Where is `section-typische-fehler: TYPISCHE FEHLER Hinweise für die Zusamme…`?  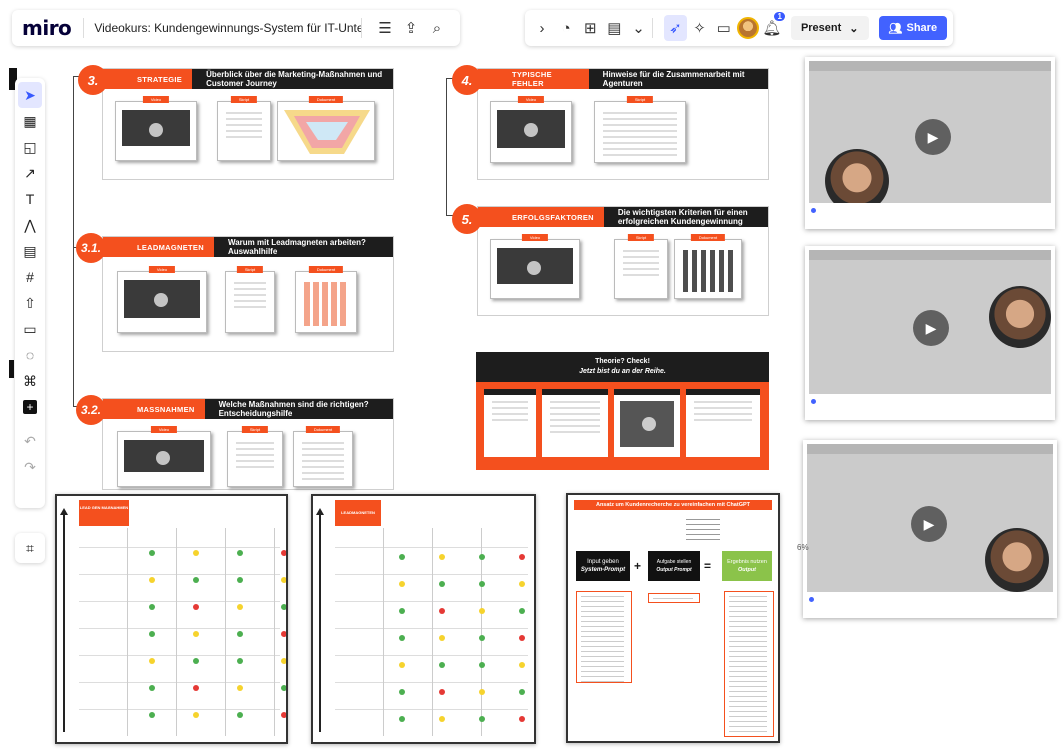
section-typische-fehler: TYPISCHE FEHLER Hinweise für die Zusamme… is located at coordinates (623, 124).